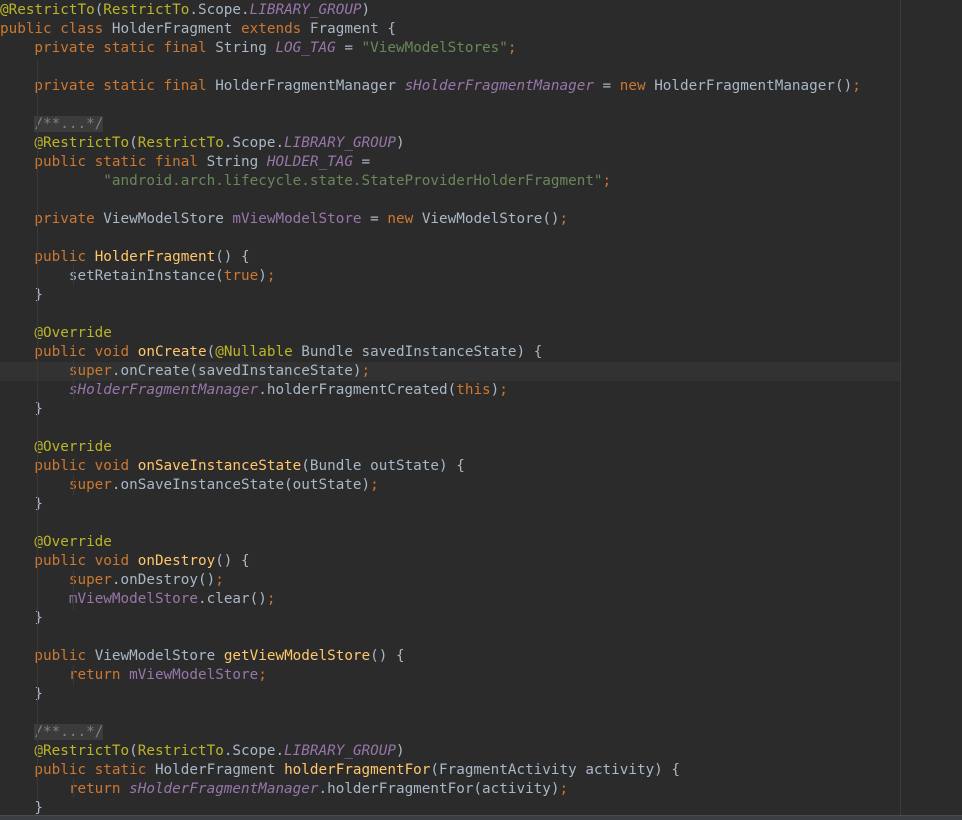 This screenshot has height=820, width=962. I want to click on code-token: onSaveInstanceState, so click(219, 466).